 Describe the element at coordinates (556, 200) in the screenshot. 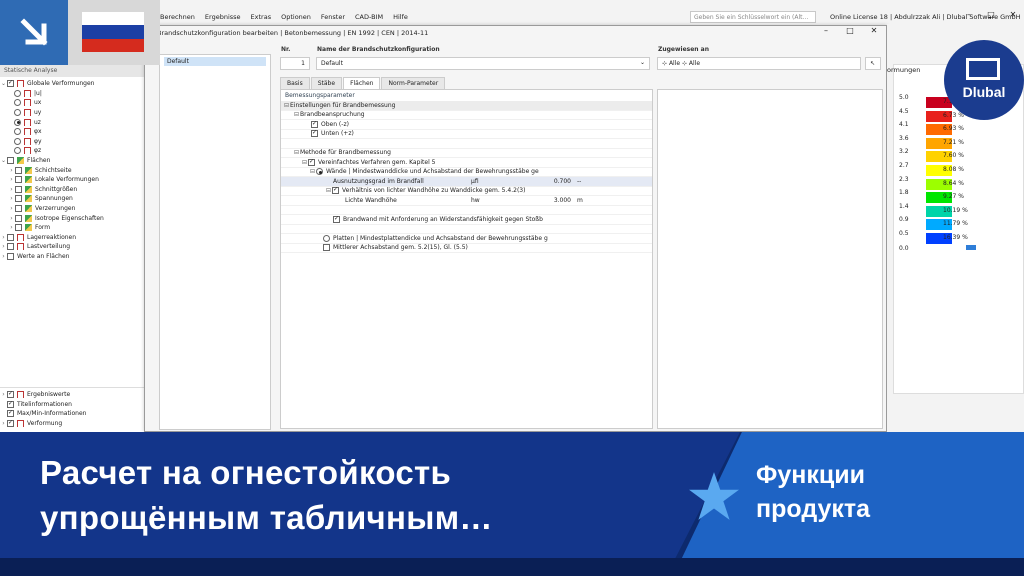

I see `wall-height-value: 3.000` at that location.